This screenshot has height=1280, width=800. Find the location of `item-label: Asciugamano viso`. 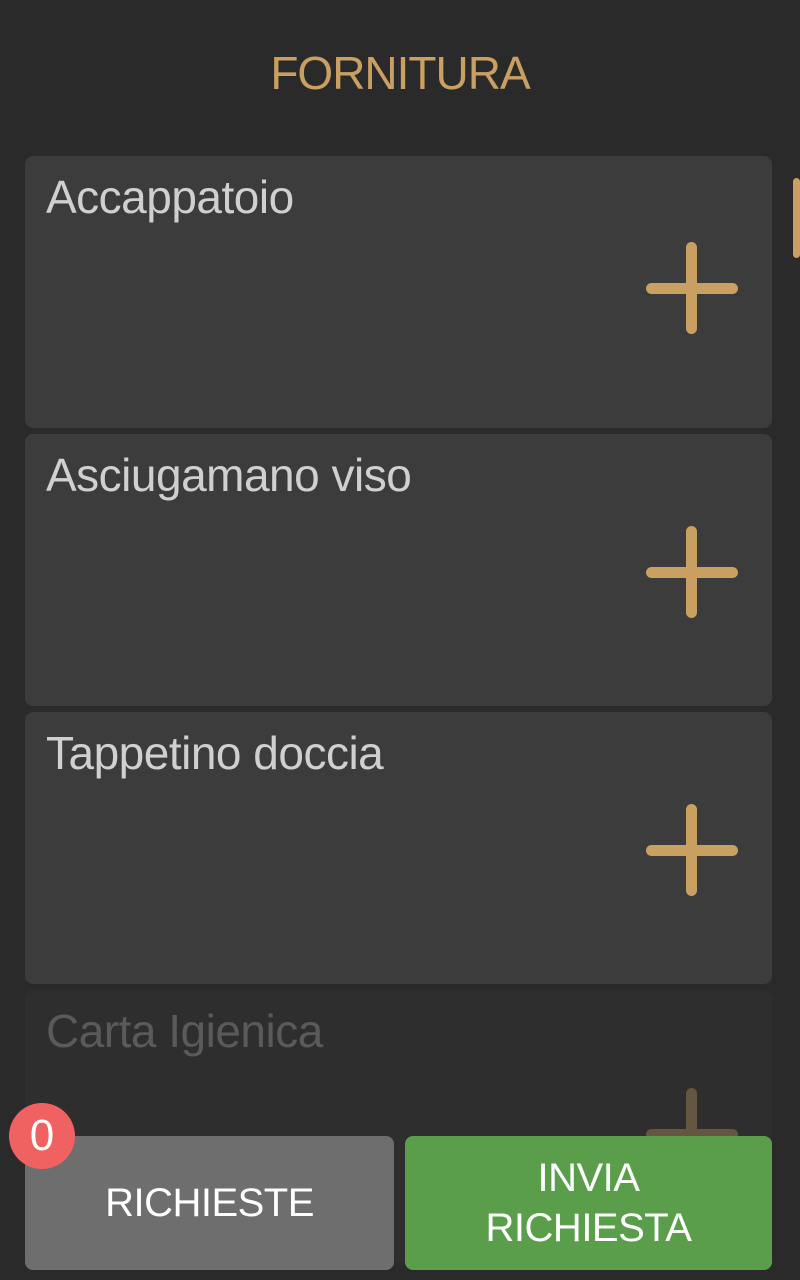

item-label: Asciugamano viso is located at coordinates (229, 475).